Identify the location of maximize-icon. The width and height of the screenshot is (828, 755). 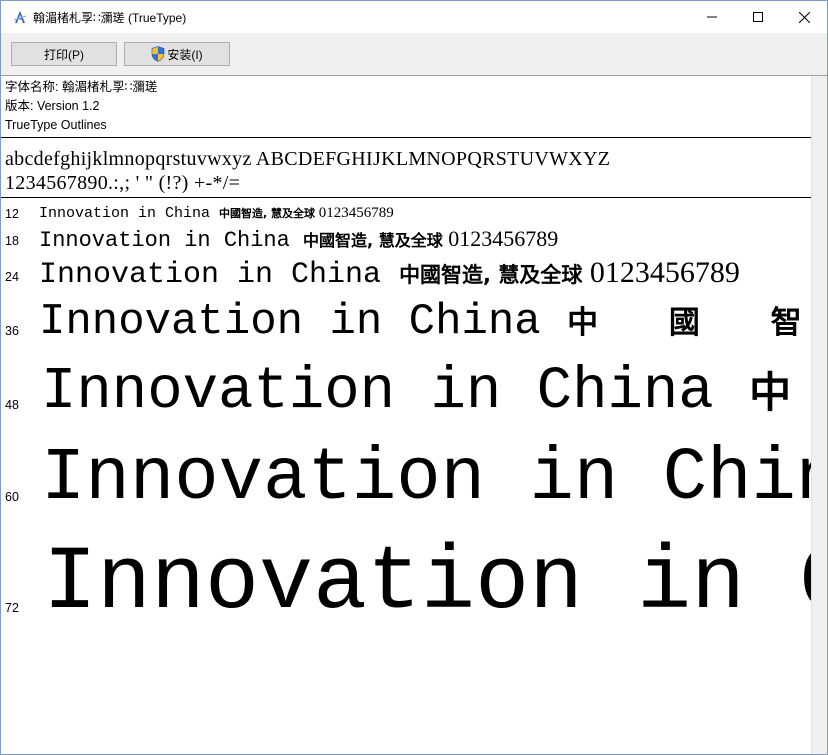
(758, 17).